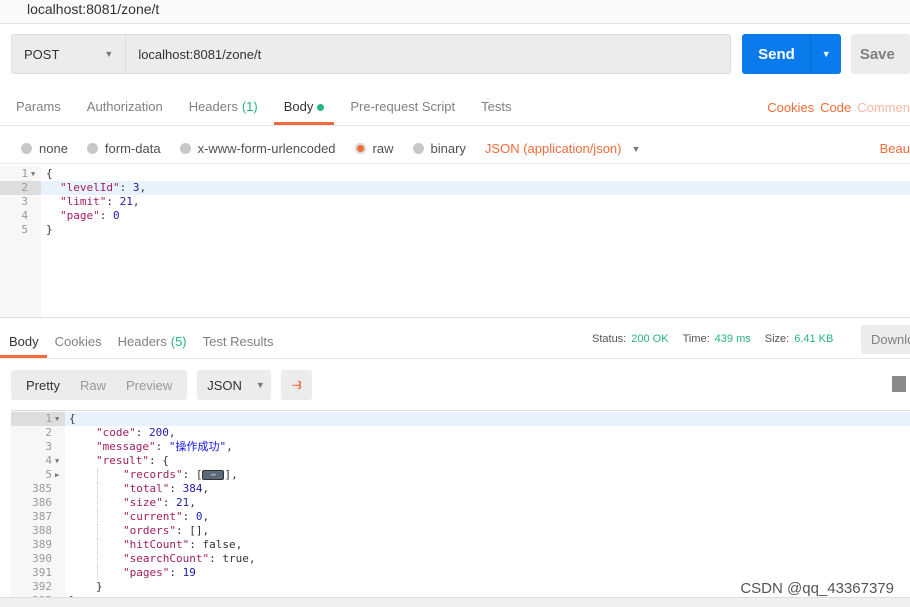 The width and height of the screenshot is (910, 607). I want to click on view-mode-raw: Raw, so click(93, 385).